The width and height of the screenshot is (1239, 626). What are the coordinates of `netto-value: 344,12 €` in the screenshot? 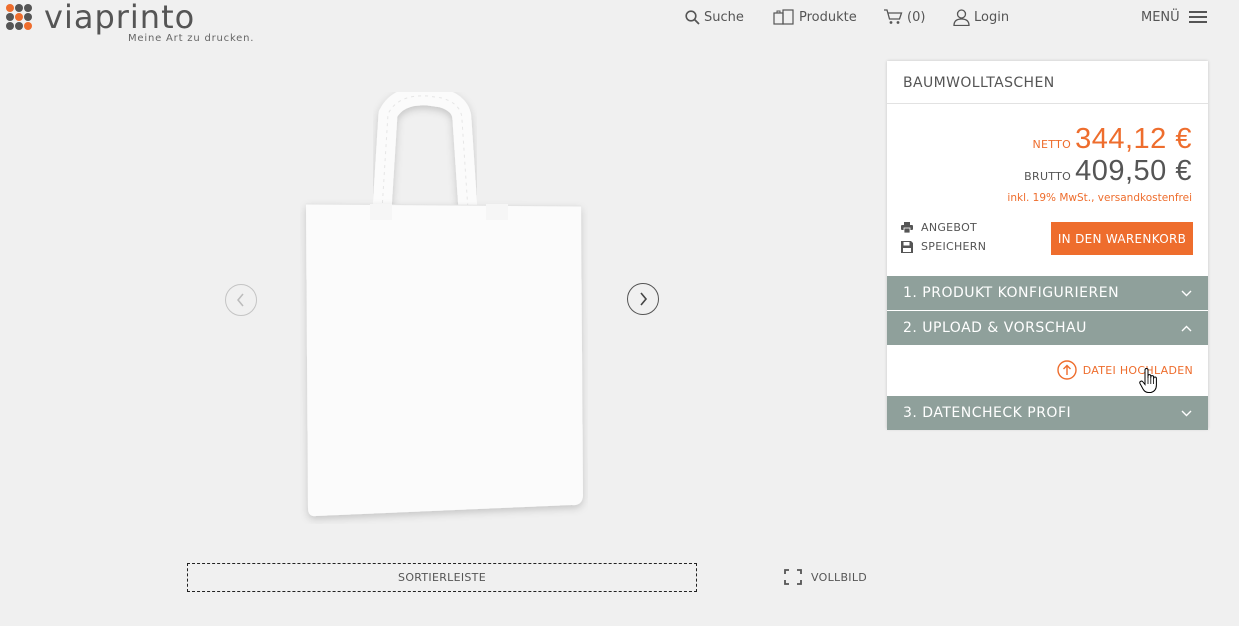 It's located at (1133, 139).